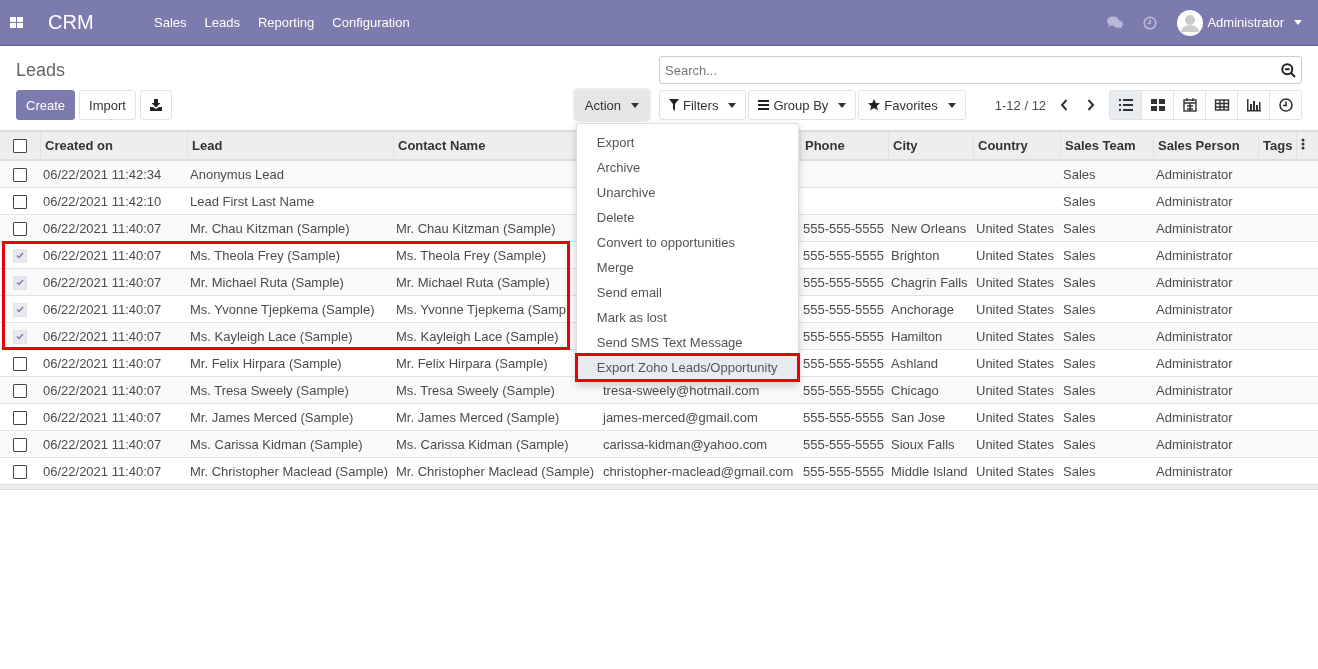 The image size is (1318, 669). What do you see at coordinates (252, 201) in the screenshot?
I see `table-cell: Lead First Last Name` at bounding box center [252, 201].